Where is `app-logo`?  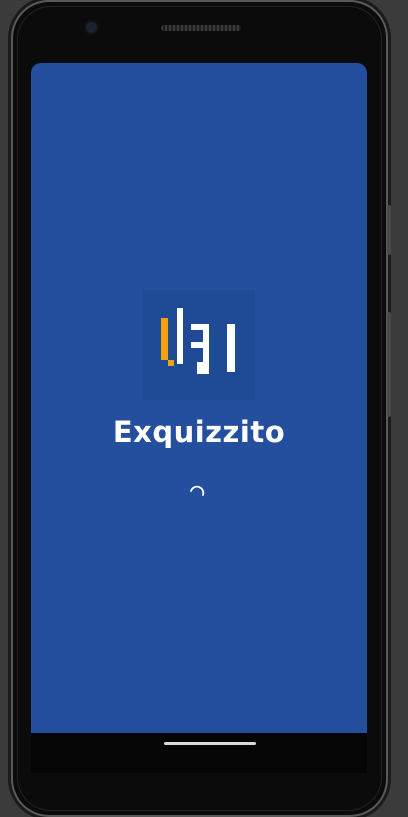
app-logo is located at coordinates (199, 345).